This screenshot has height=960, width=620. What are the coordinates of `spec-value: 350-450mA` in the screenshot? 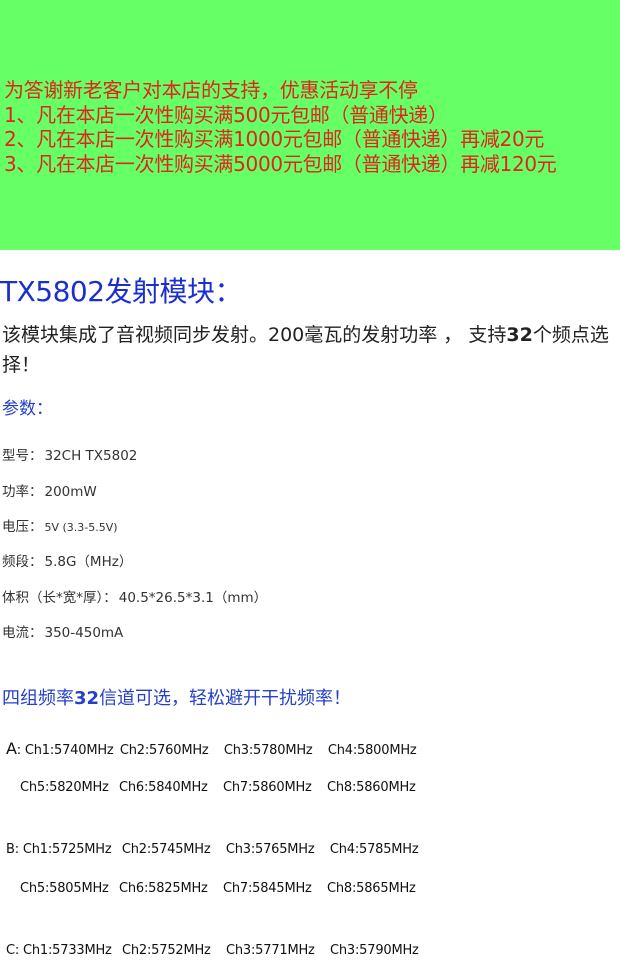 It's located at (84, 633).